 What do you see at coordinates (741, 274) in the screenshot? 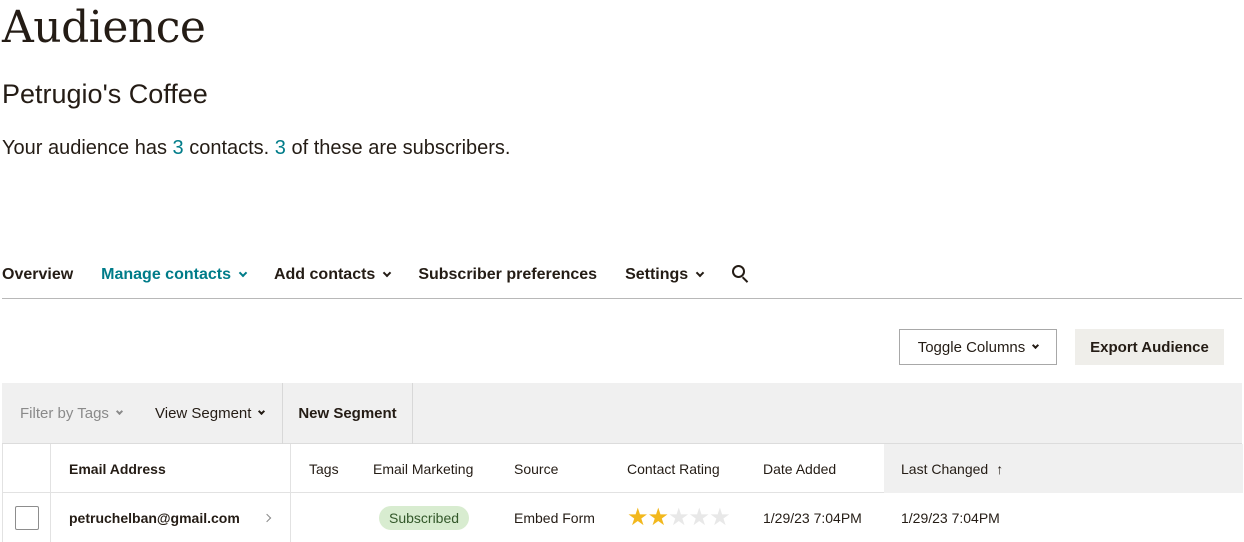
I see `search-icon` at bounding box center [741, 274].